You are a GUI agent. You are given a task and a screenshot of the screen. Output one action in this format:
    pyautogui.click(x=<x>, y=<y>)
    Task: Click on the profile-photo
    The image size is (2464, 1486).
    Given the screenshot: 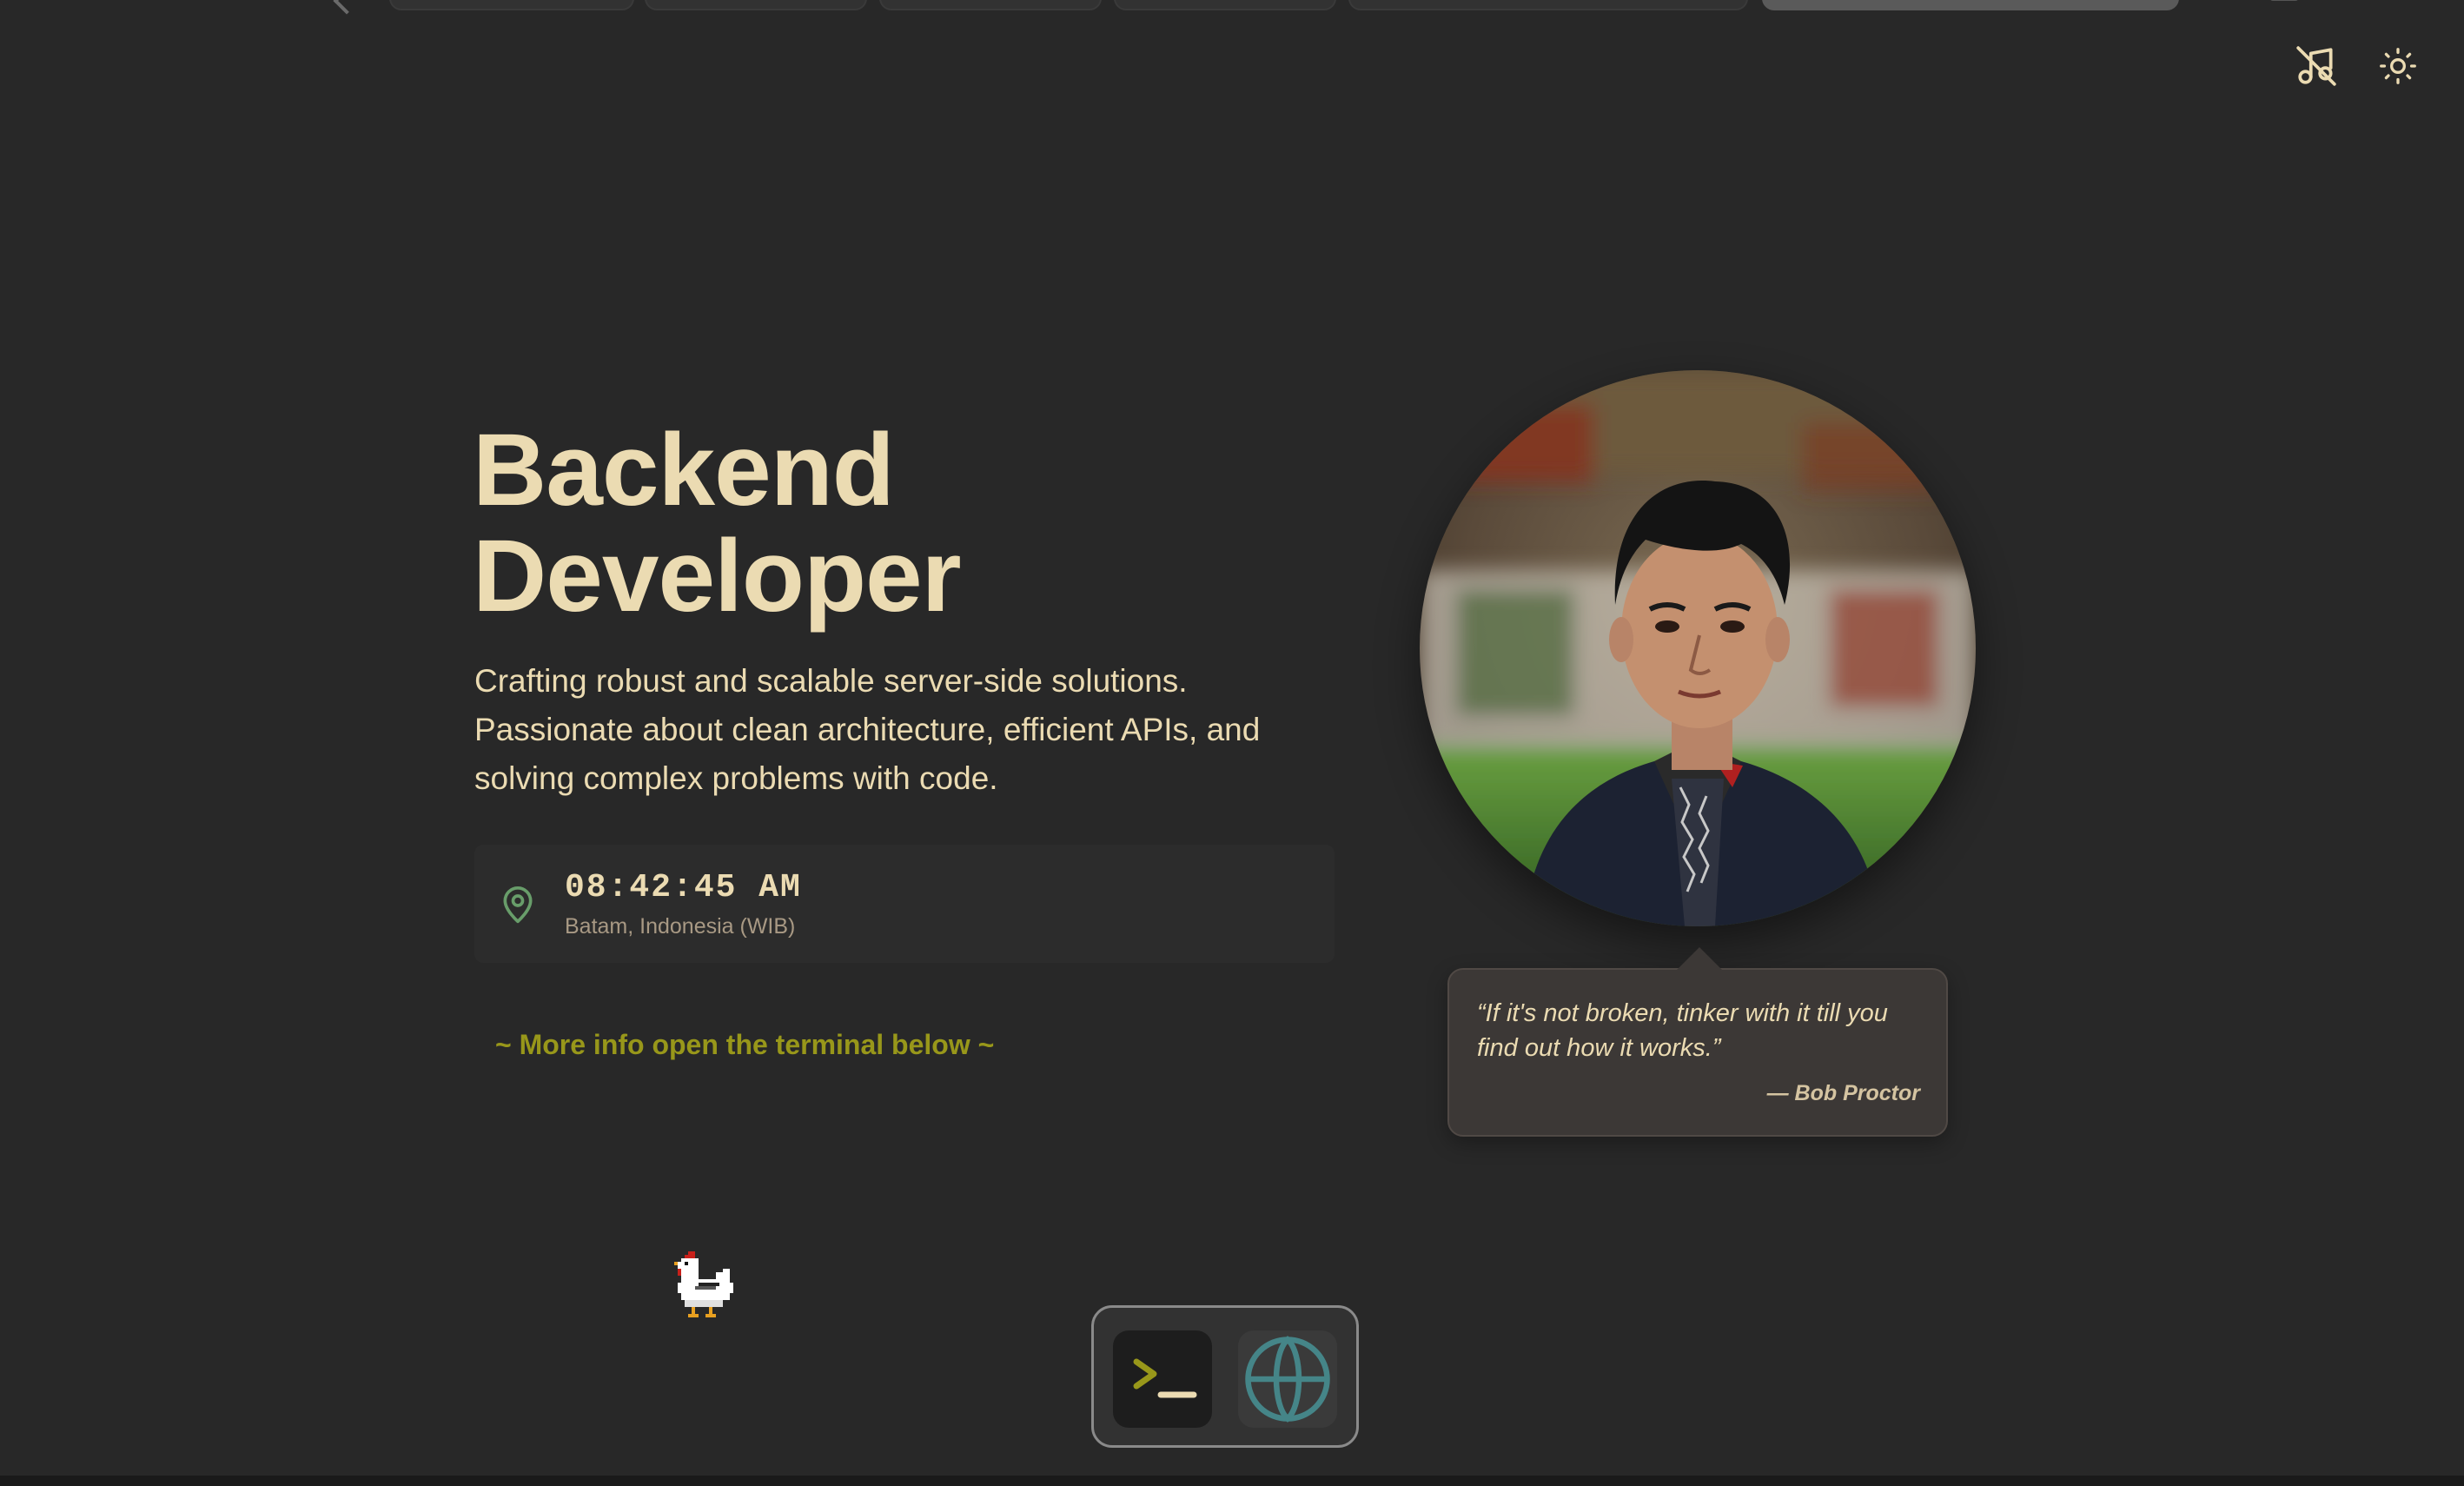 What is the action you would take?
    pyautogui.click(x=1698, y=648)
    